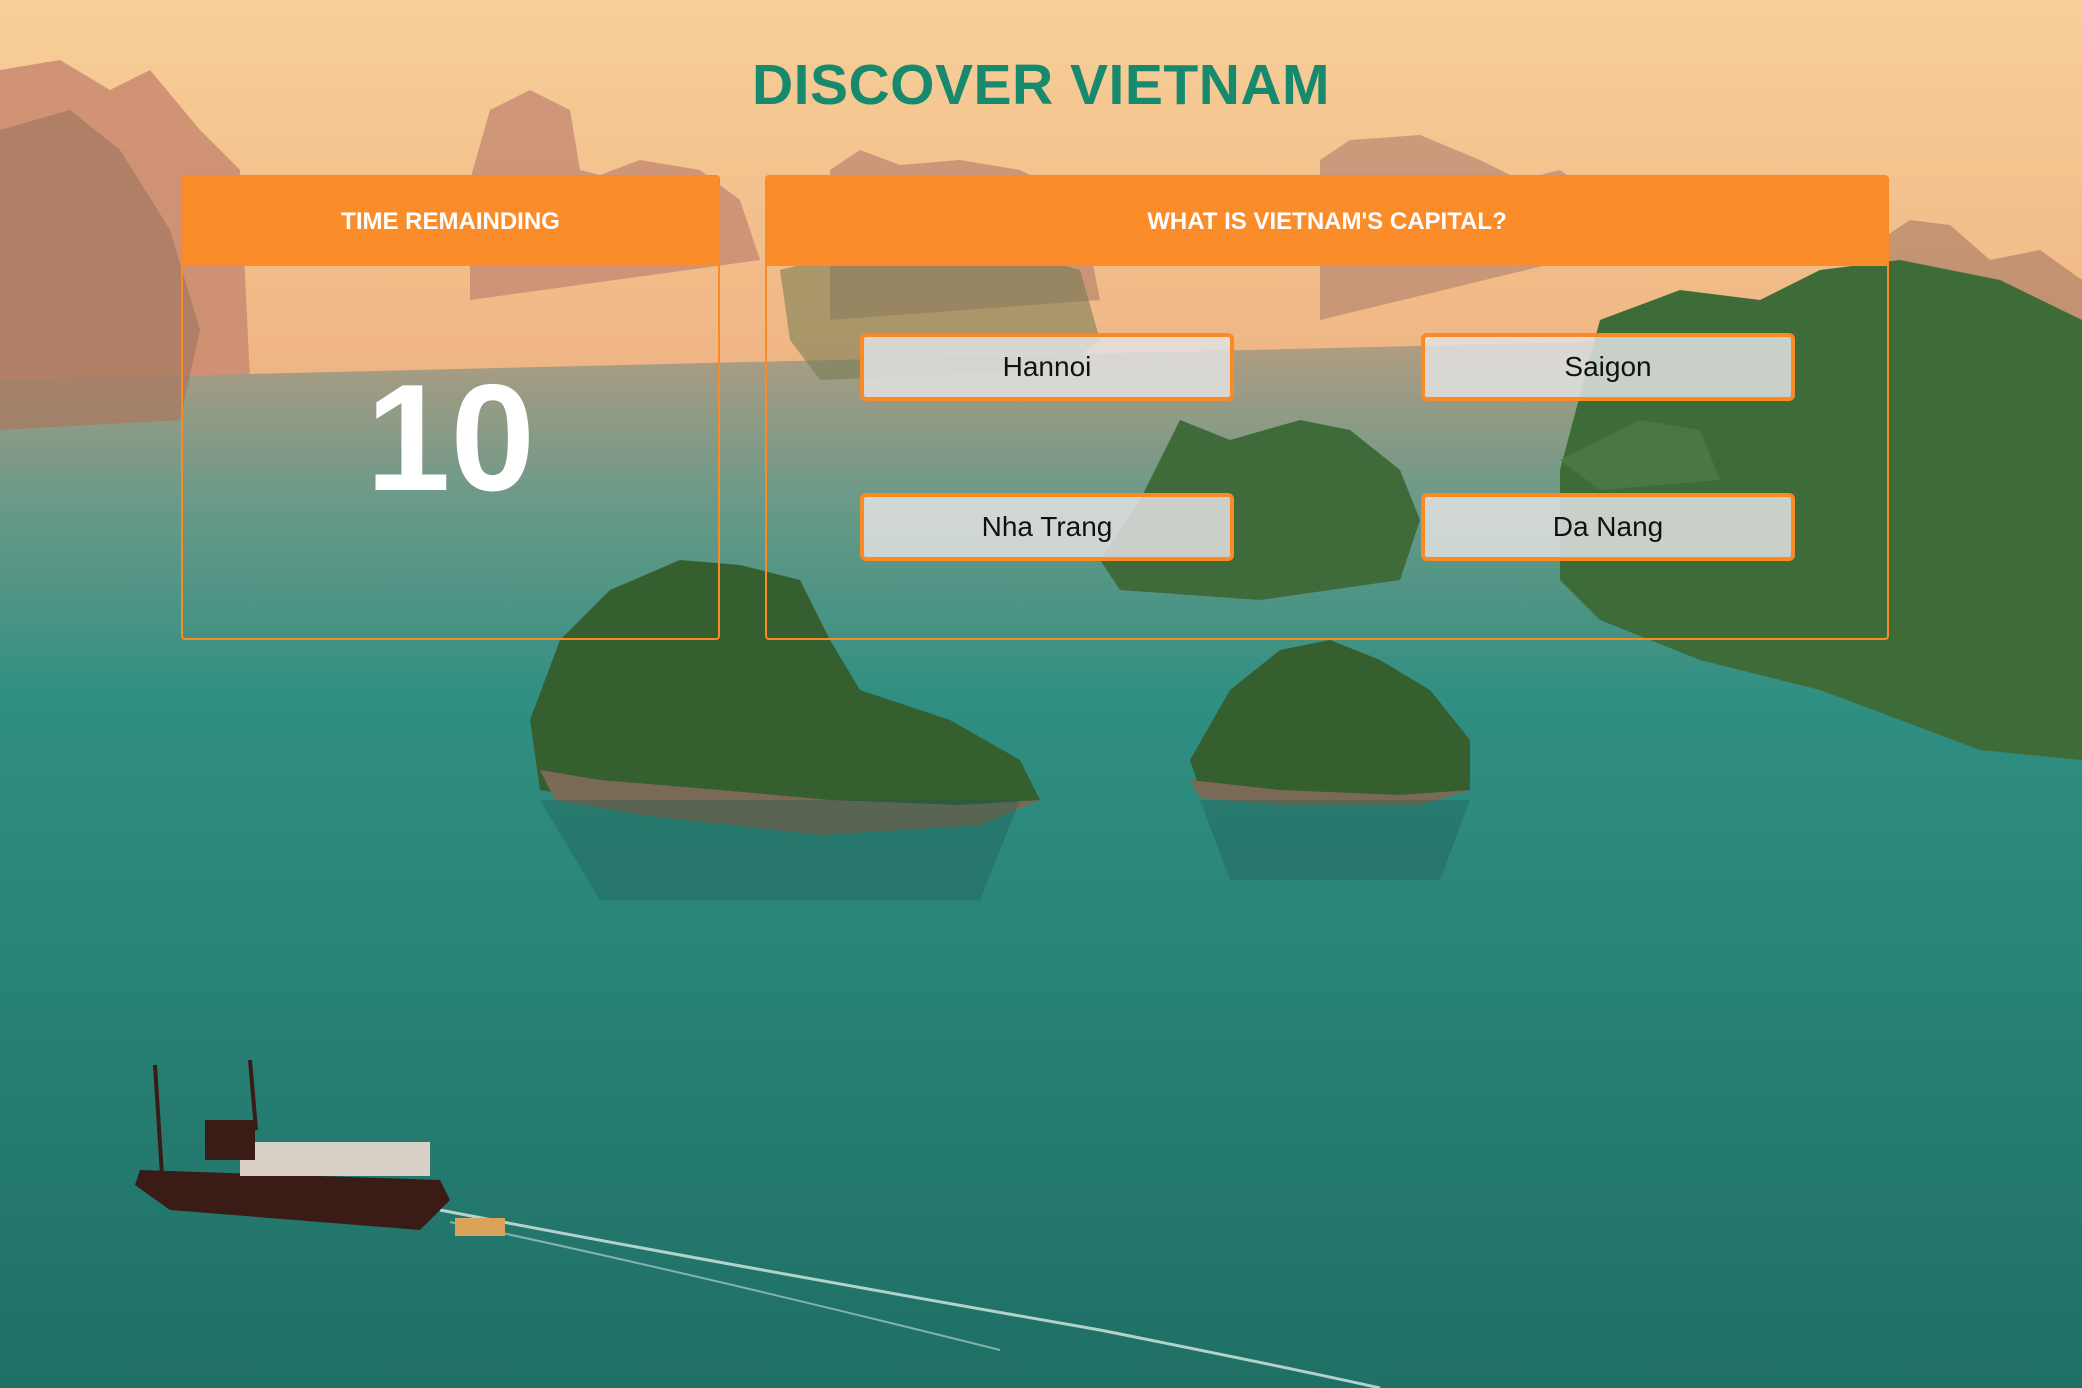 The height and width of the screenshot is (1388, 2082). Describe the element at coordinates (1047, 527) in the screenshot. I see `answer-button-nha-trang: Nha Trang` at that location.